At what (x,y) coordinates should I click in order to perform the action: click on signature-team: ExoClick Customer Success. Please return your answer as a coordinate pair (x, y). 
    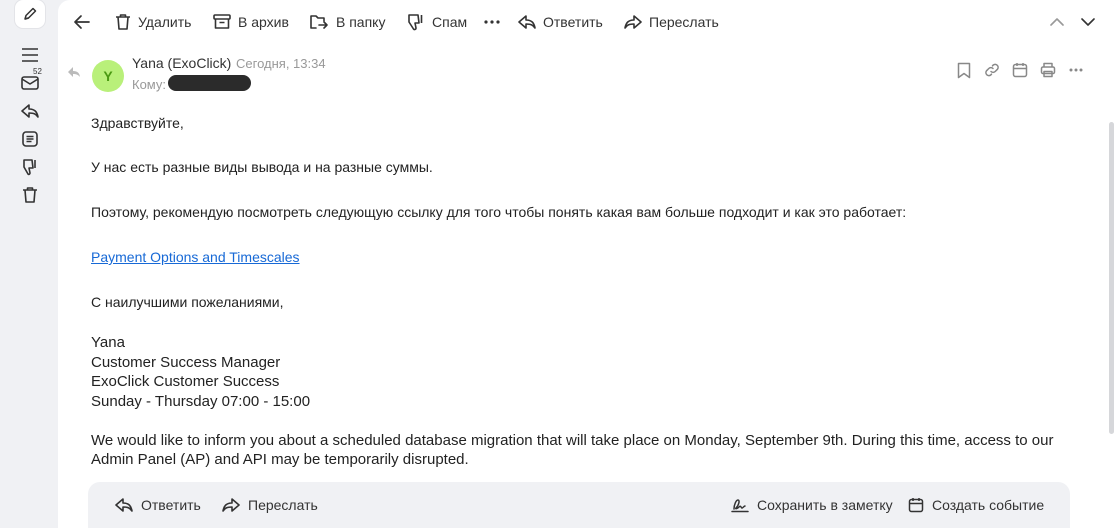
    Looking at the image, I should click on (185, 381).